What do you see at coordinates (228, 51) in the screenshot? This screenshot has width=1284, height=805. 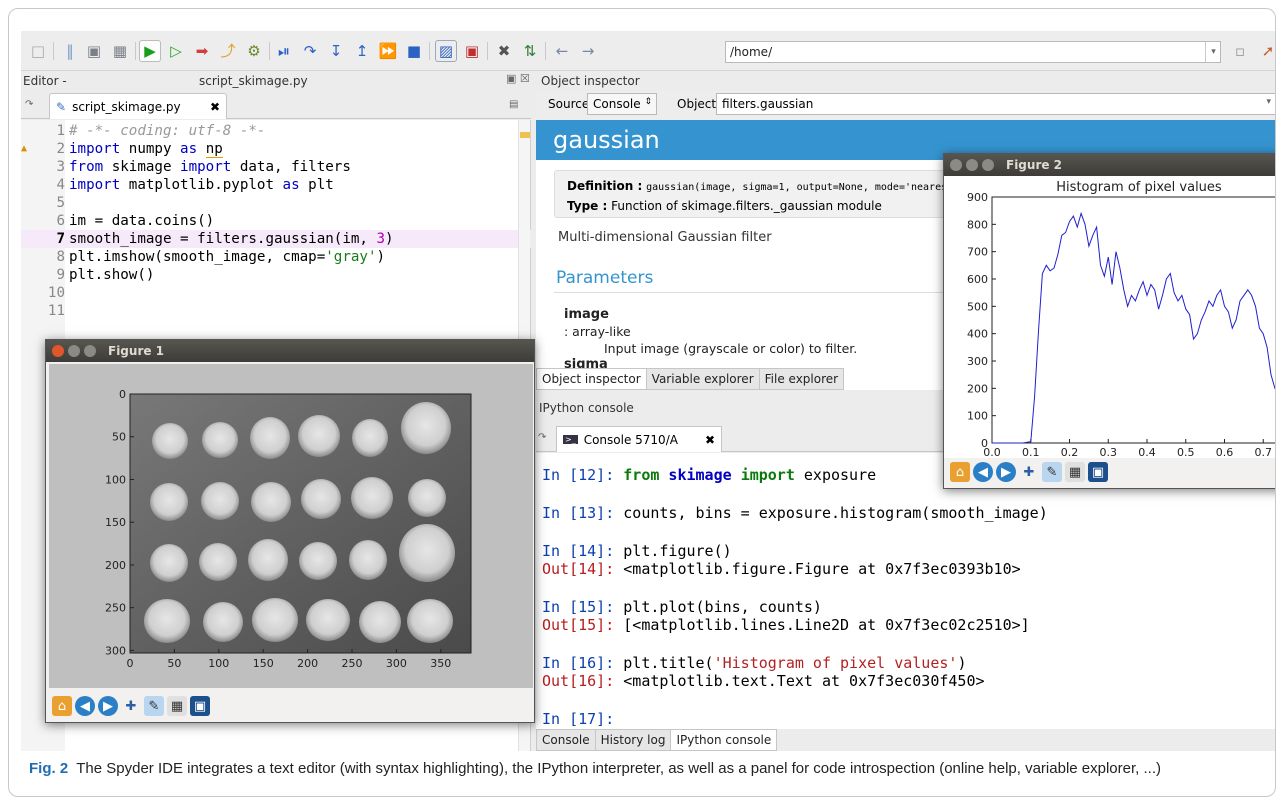 I see `run-selection-icon: ⤴` at bounding box center [228, 51].